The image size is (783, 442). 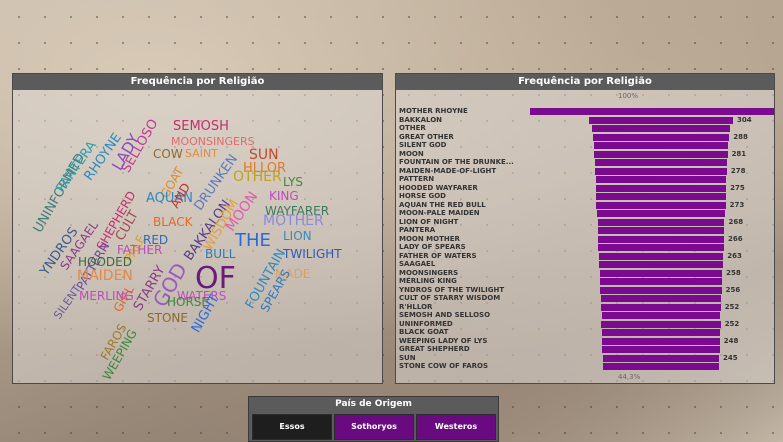 I want to click on word-cloud-title: Frequência por Religião, so click(x=197, y=82).